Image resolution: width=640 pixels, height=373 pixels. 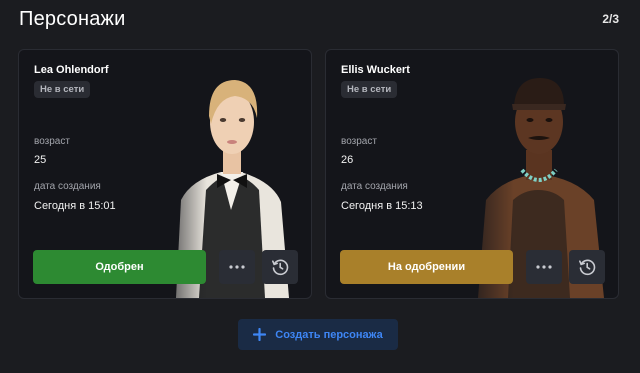 I want to click on age-value: 25, so click(x=40, y=160).